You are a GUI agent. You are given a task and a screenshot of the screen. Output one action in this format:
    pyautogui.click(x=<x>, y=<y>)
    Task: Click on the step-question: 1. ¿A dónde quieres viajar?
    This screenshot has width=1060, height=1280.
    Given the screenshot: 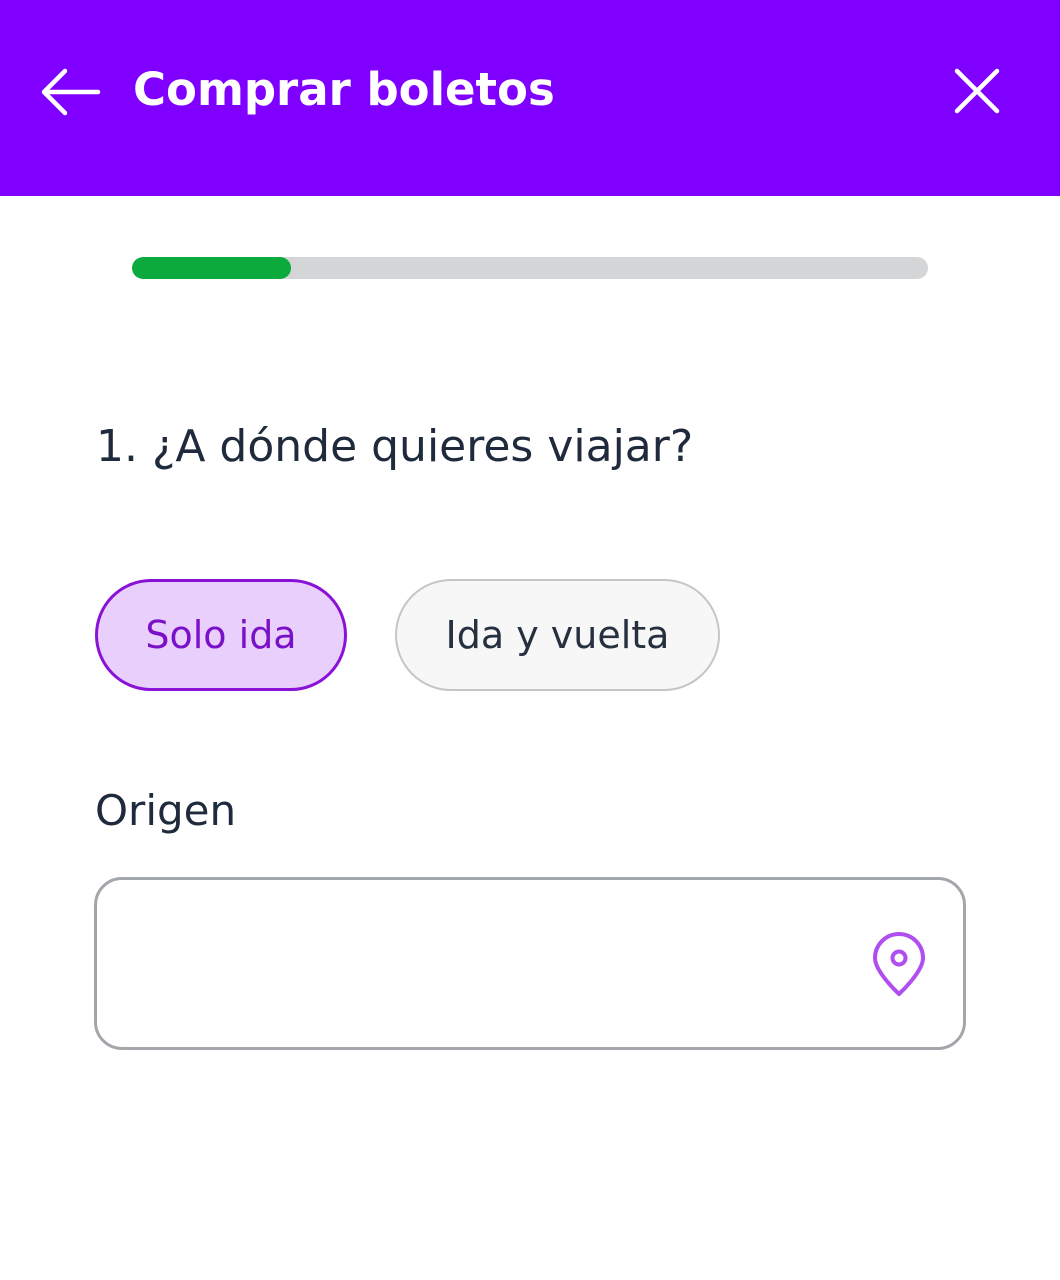 What is the action you would take?
    pyautogui.click(x=395, y=446)
    